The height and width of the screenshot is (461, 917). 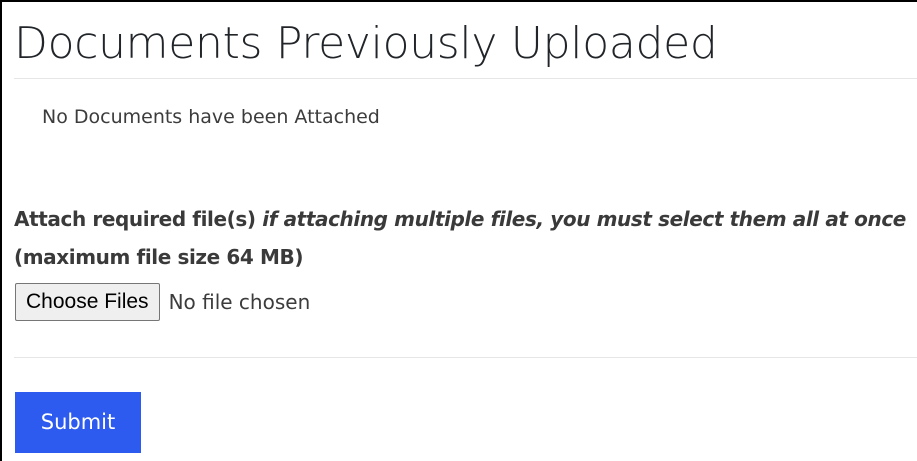 What do you see at coordinates (162, 302) in the screenshot?
I see `file-input: Choose Files No file chosen` at bounding box center [162, 302].